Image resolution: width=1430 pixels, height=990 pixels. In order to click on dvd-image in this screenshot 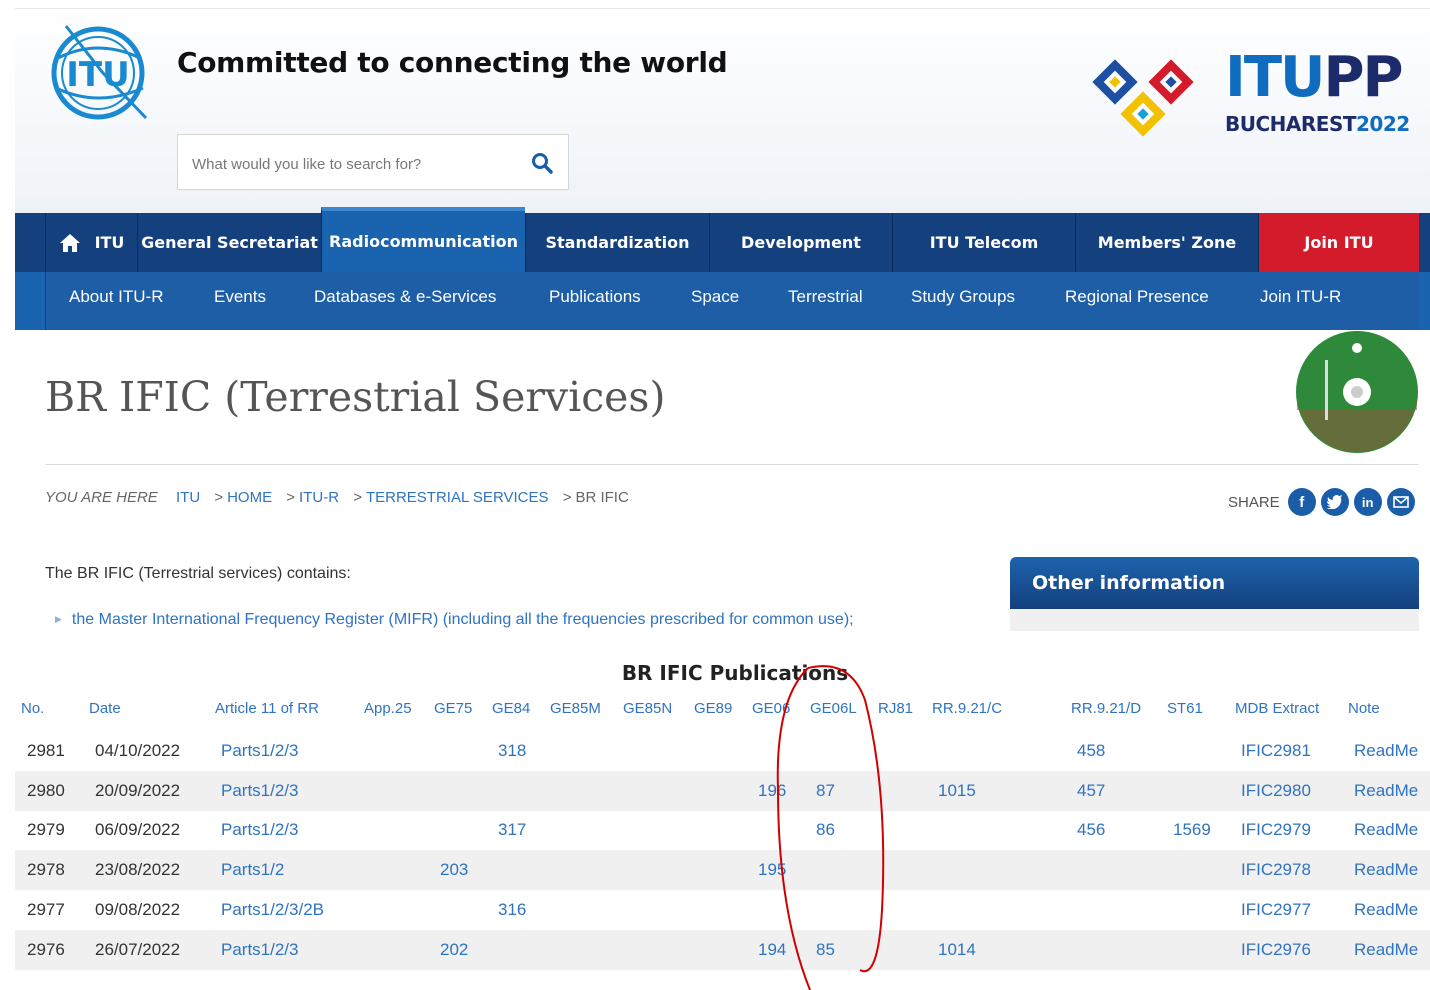, I will do `click(1357, 392)`.